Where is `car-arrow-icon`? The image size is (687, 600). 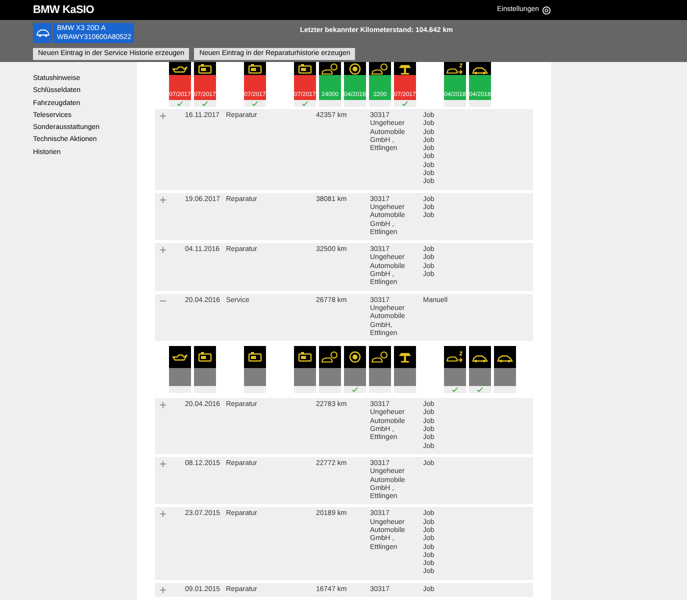 car-arrow-icon is located at coordinates (455, 357).